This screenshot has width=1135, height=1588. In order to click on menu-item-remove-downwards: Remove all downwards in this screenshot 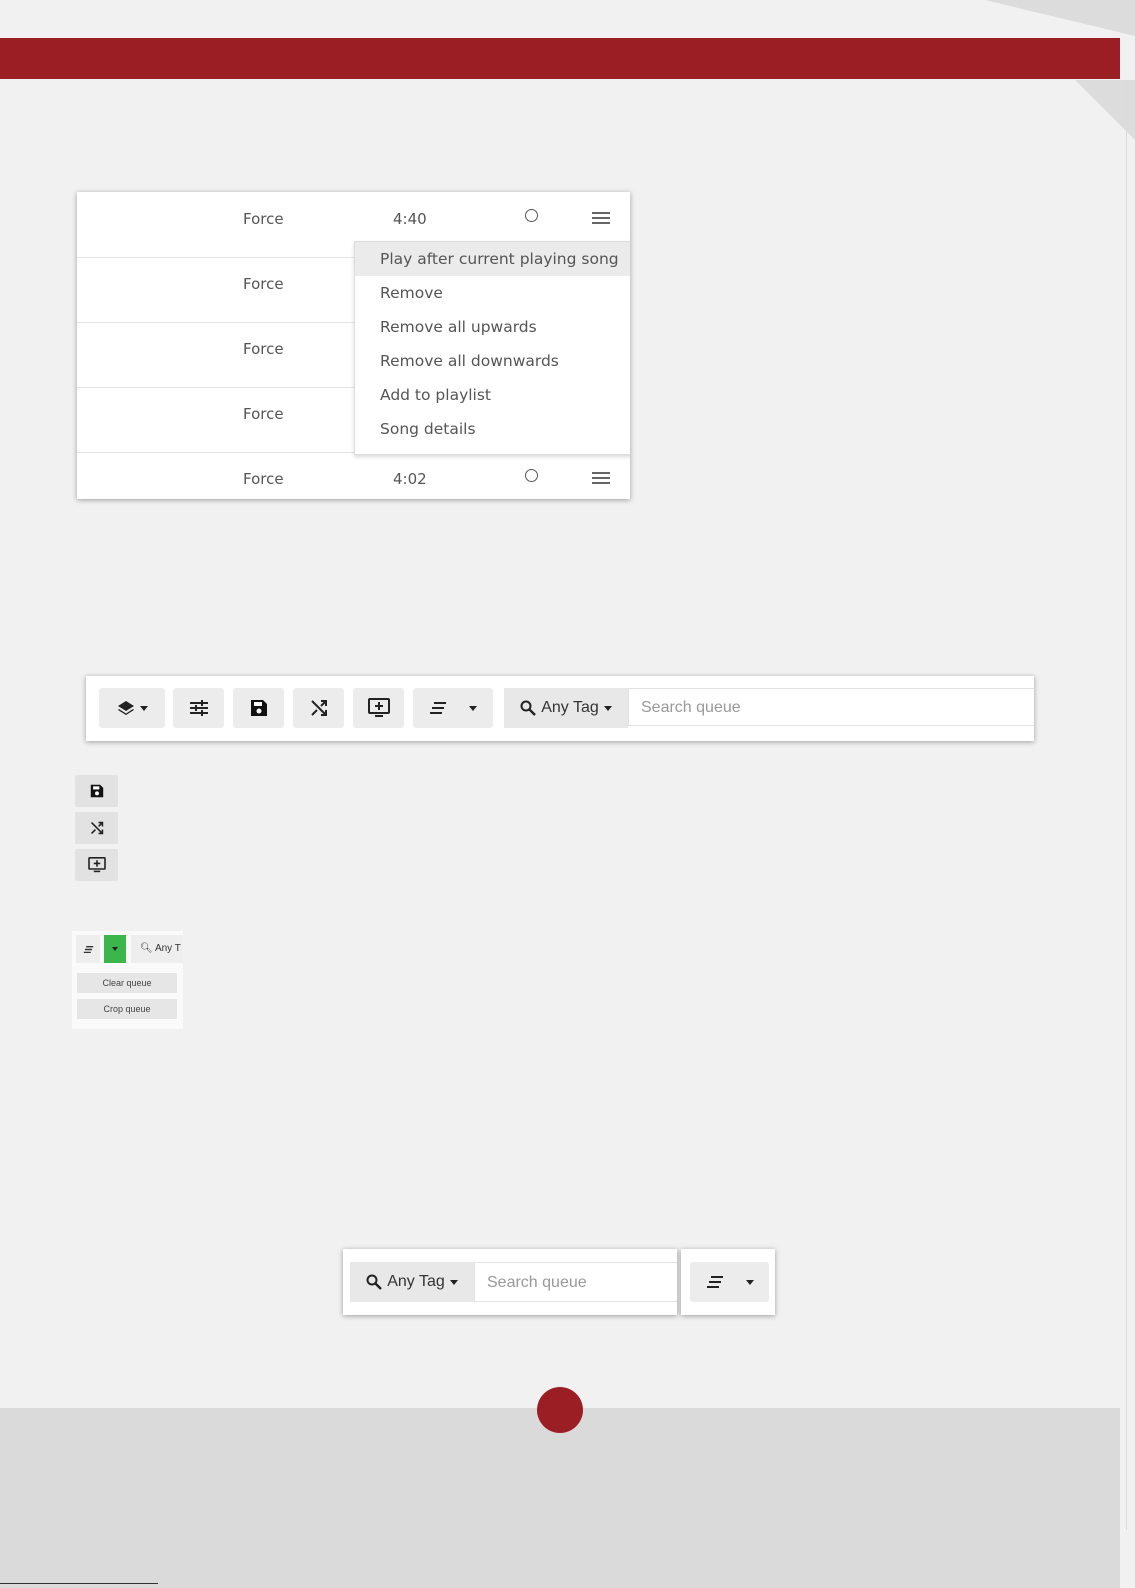, I will do `click(492, 361)`.